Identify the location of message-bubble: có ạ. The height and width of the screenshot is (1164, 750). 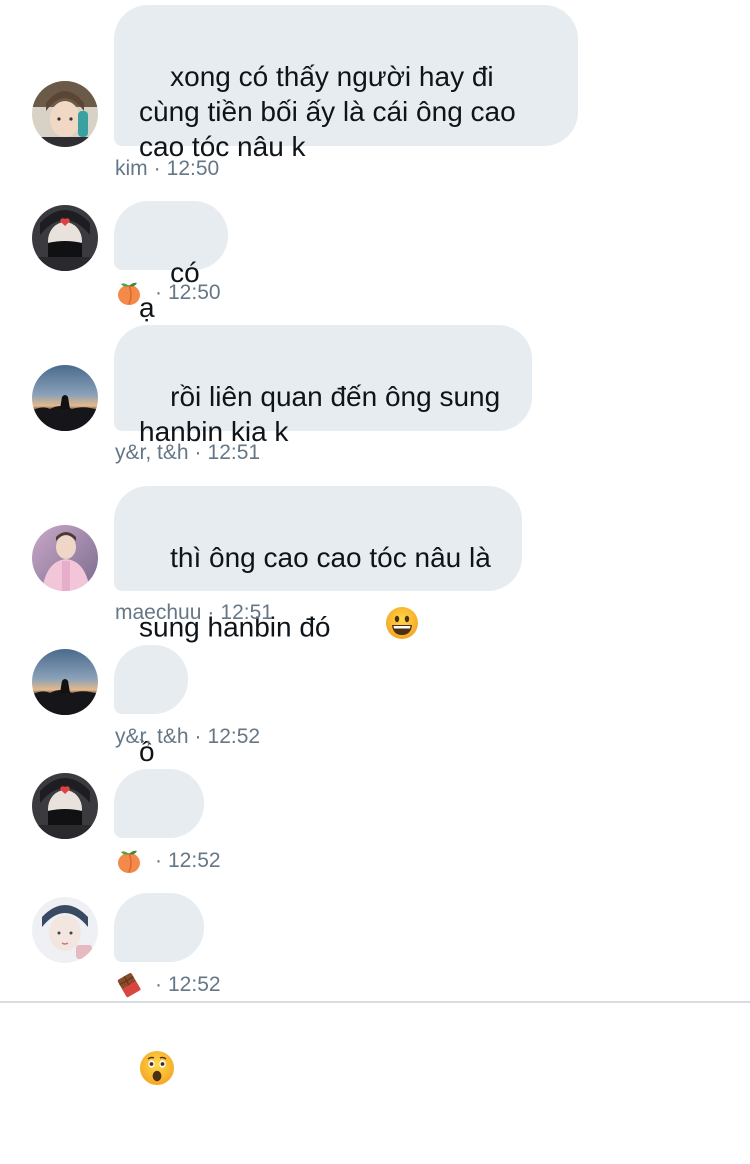
(171, 262).